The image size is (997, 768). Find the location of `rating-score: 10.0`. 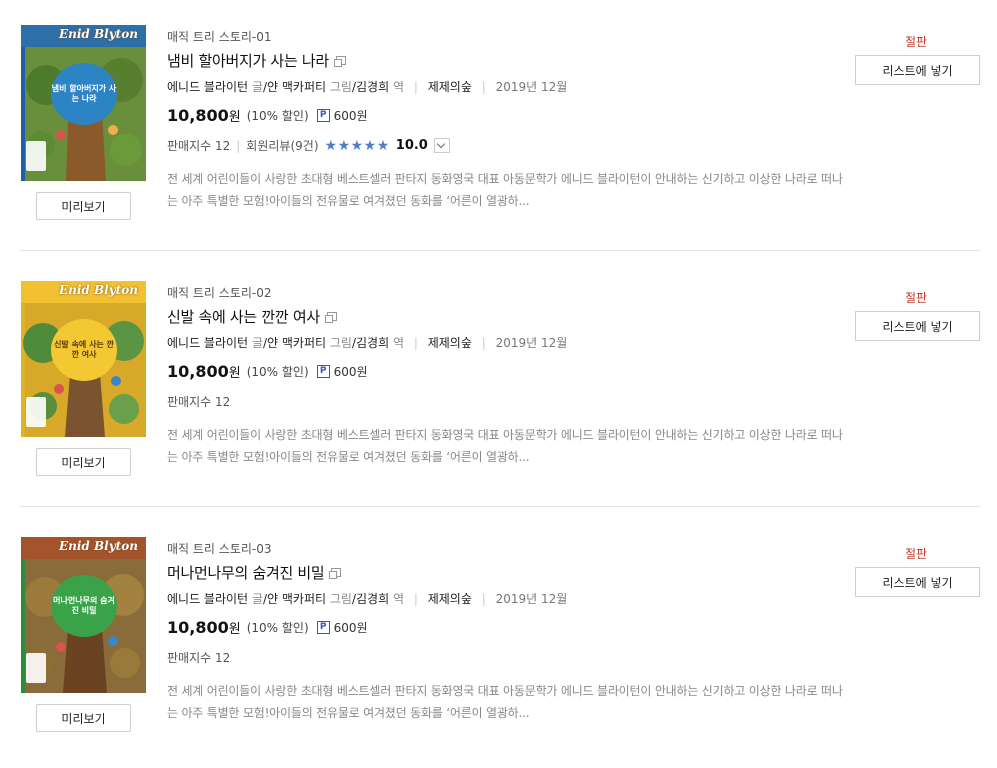

rating-score: 10.0 is located at coordinates (411, 145).